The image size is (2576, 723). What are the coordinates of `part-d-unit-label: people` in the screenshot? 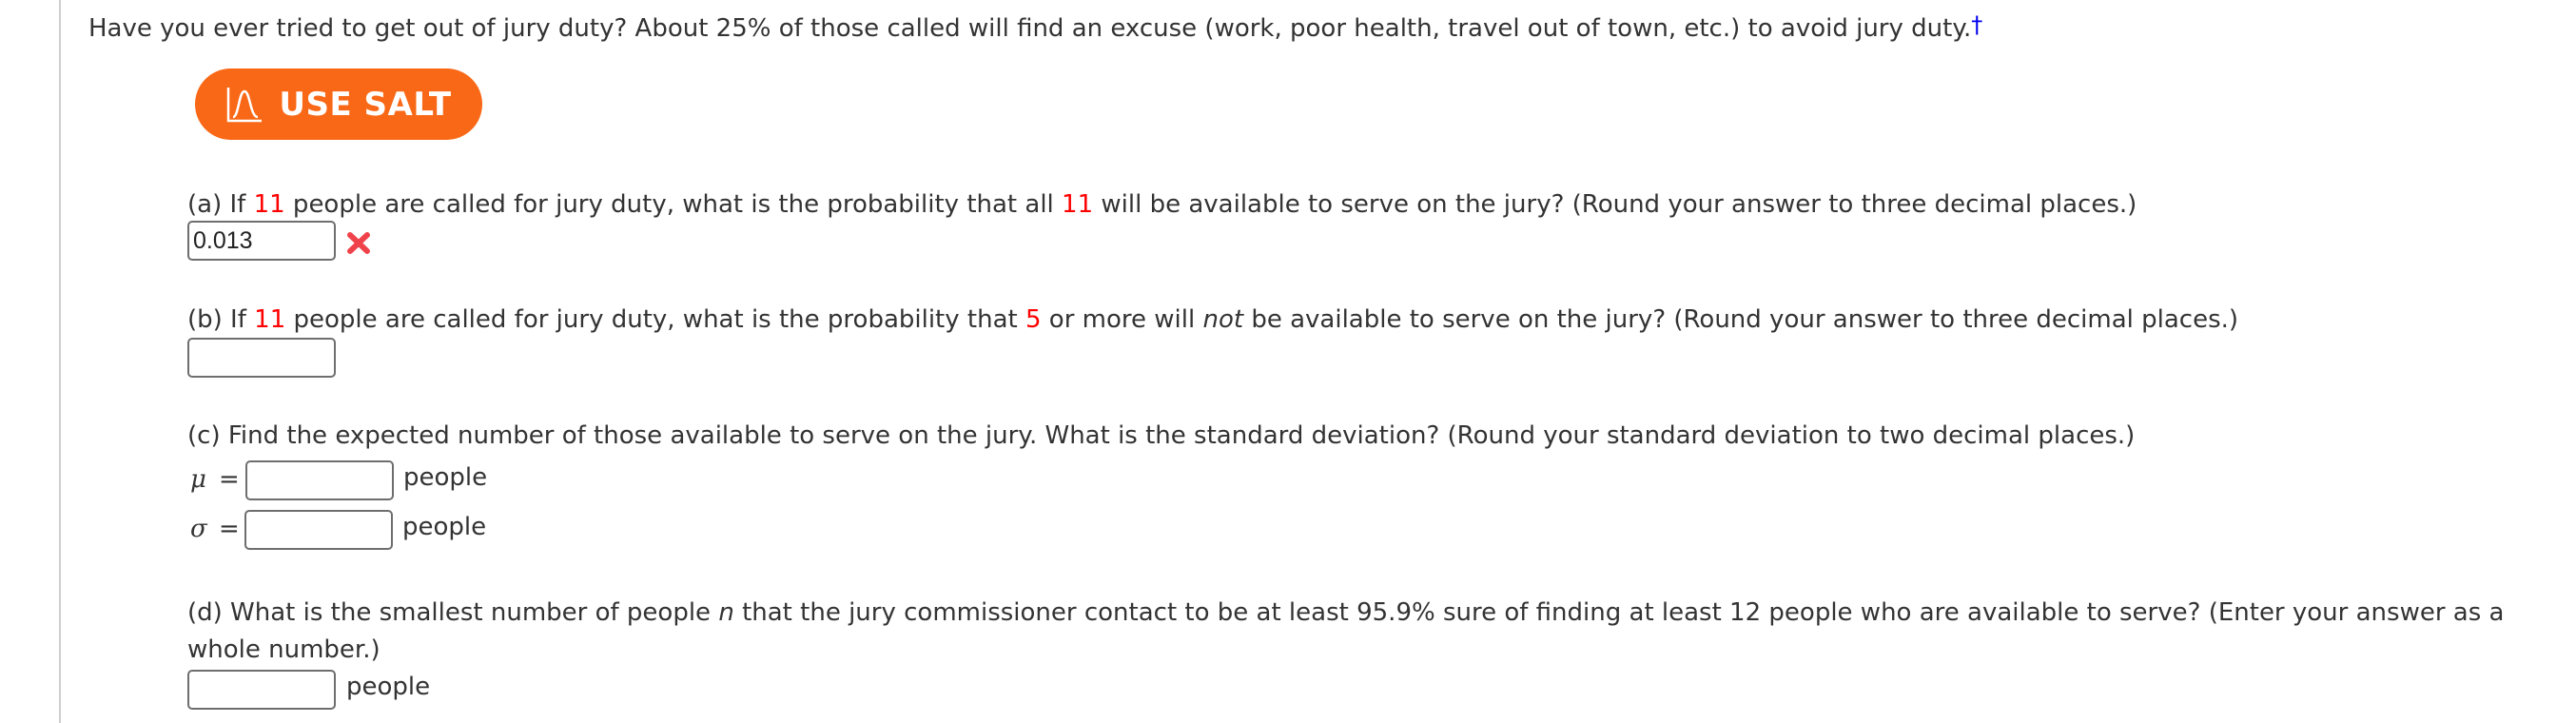 It's located at (388, 687).